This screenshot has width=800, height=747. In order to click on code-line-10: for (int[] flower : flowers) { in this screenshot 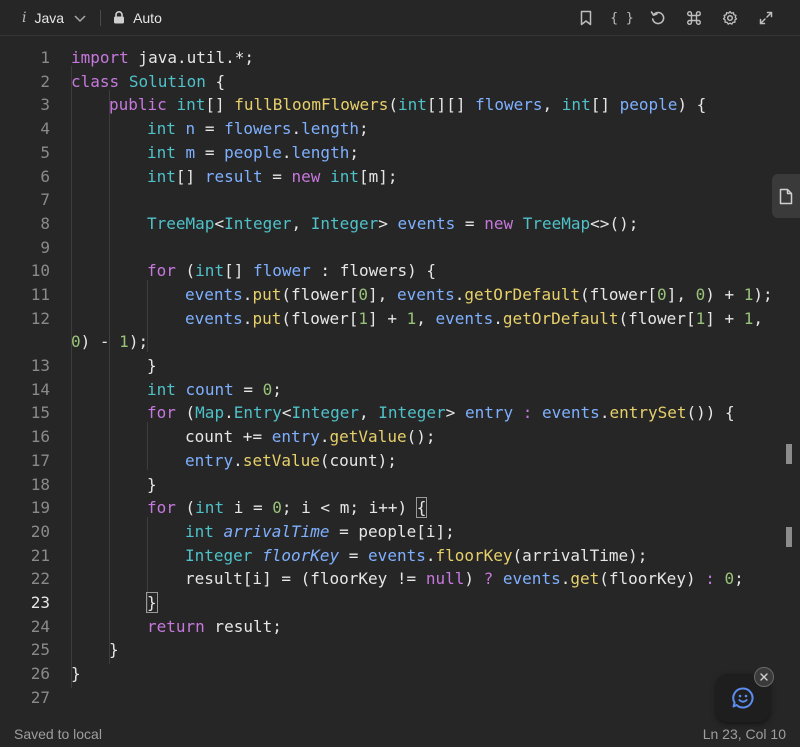, I will do `click(292, 271)`.